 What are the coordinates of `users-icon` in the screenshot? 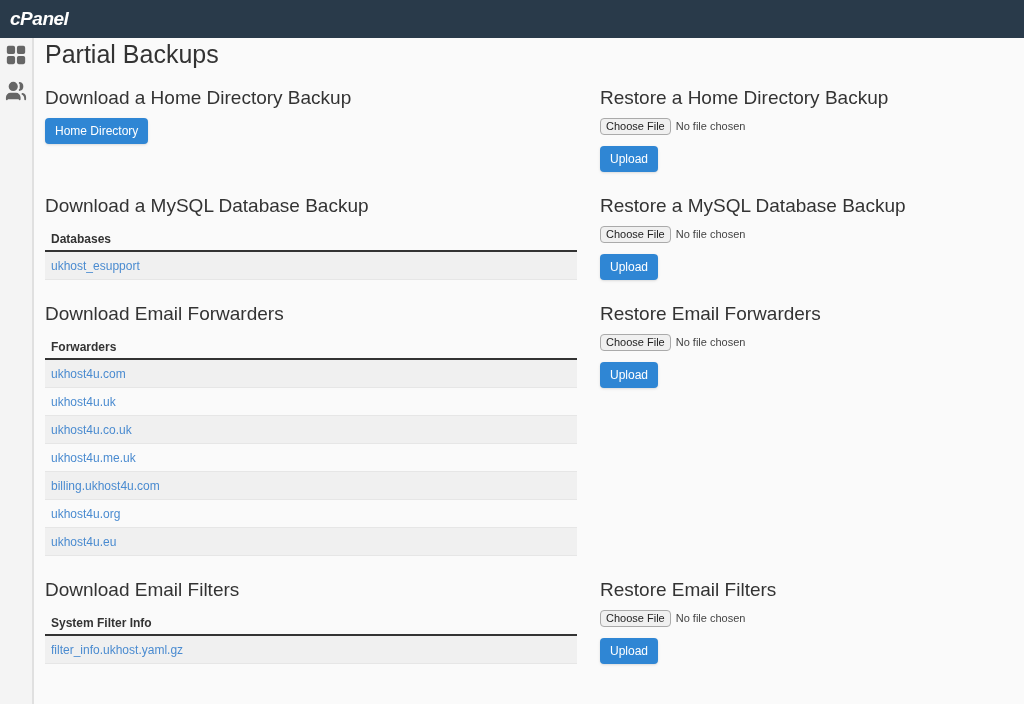 It's located at (16, 91).